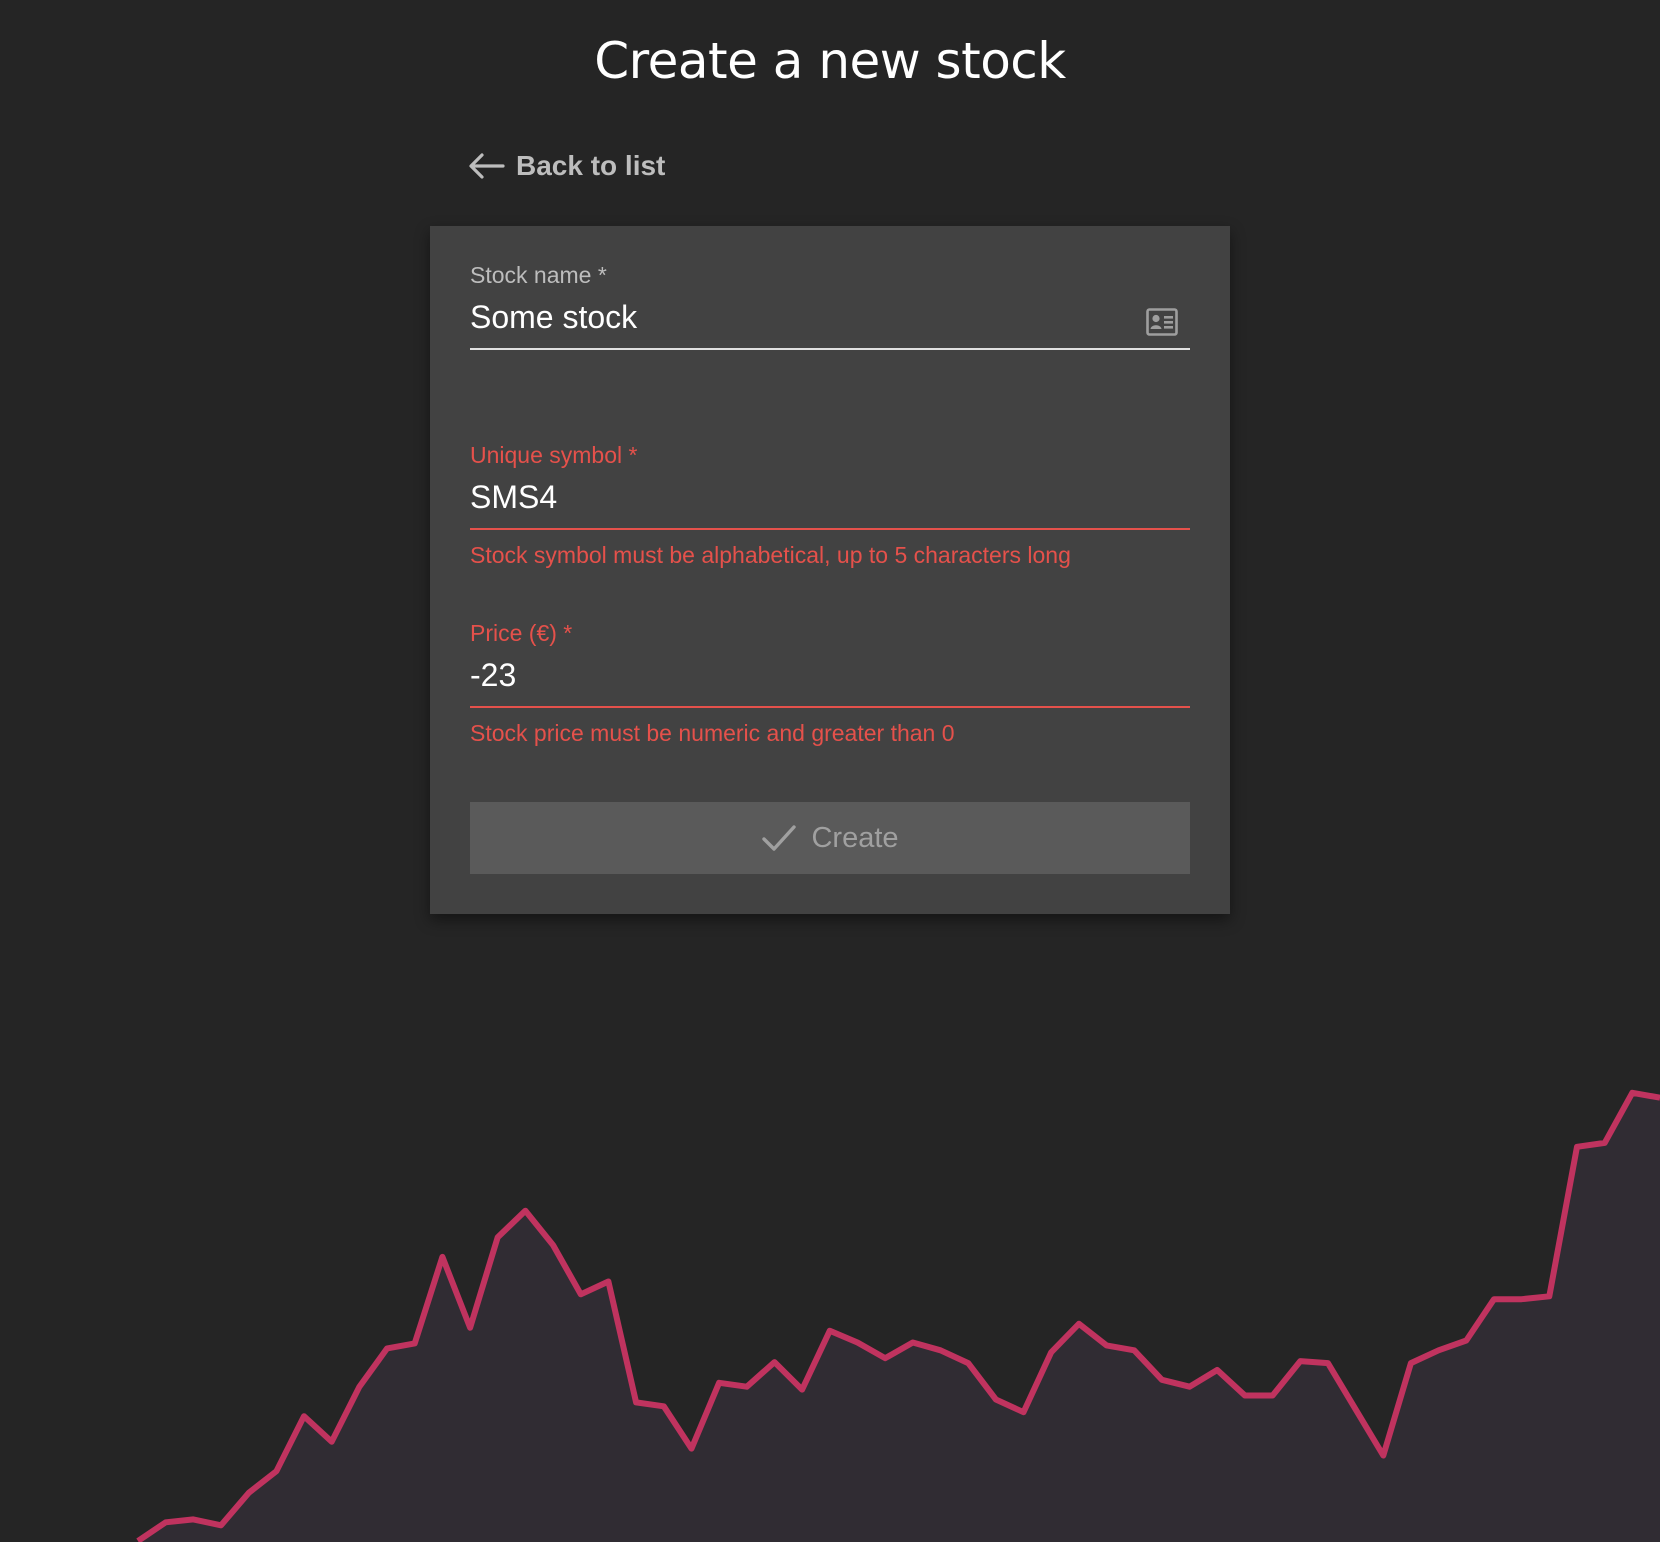 This screenshot has height=1542, width=1660. Describe the element at coordinates (779, 838) in the screenshot. I see `check-icon` at that location.